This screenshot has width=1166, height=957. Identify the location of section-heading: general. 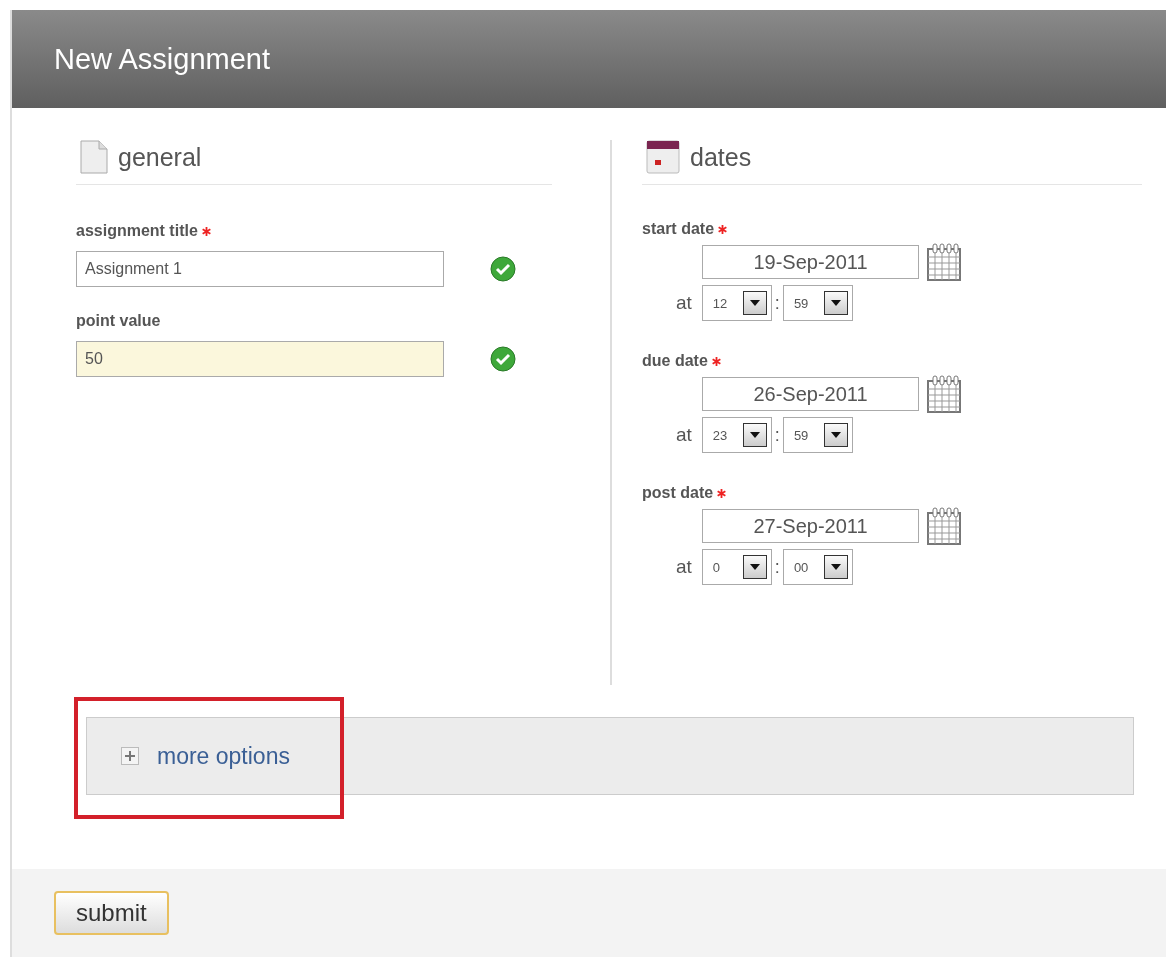
(160, 157).